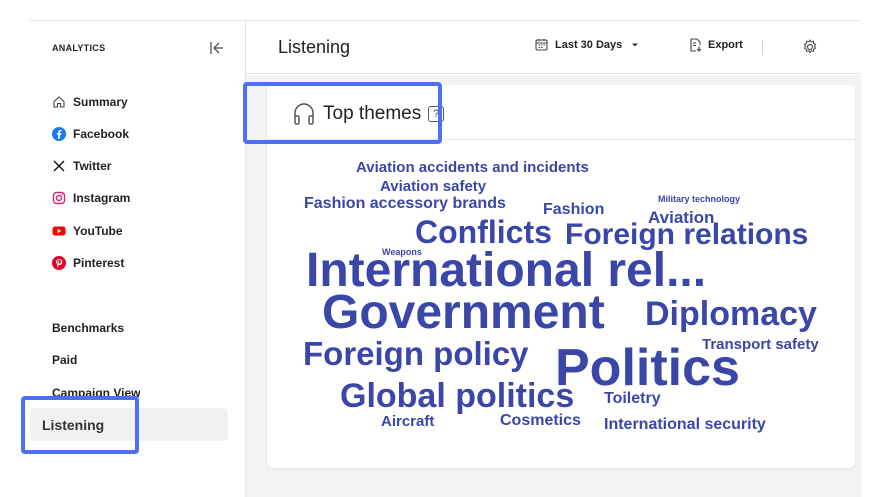 Image resolution: width=881 pixels, height=497 pixels. Describe the element at coordinates (59, 231) in the screenshot. I see `youtube-icon` at that location.